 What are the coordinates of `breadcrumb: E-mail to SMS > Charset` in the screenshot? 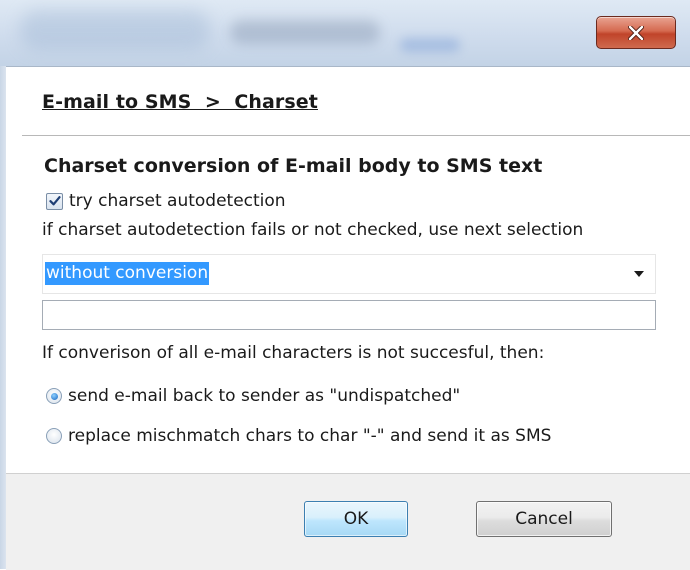 It's located at (180, 102).